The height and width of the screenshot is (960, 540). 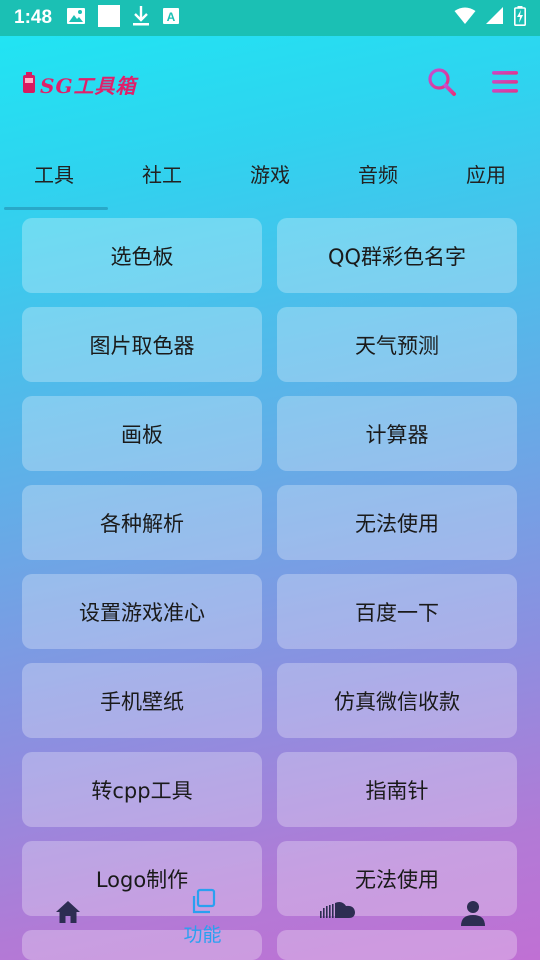 I want to click on tab-social: 社工, so click(x=162, y=173).